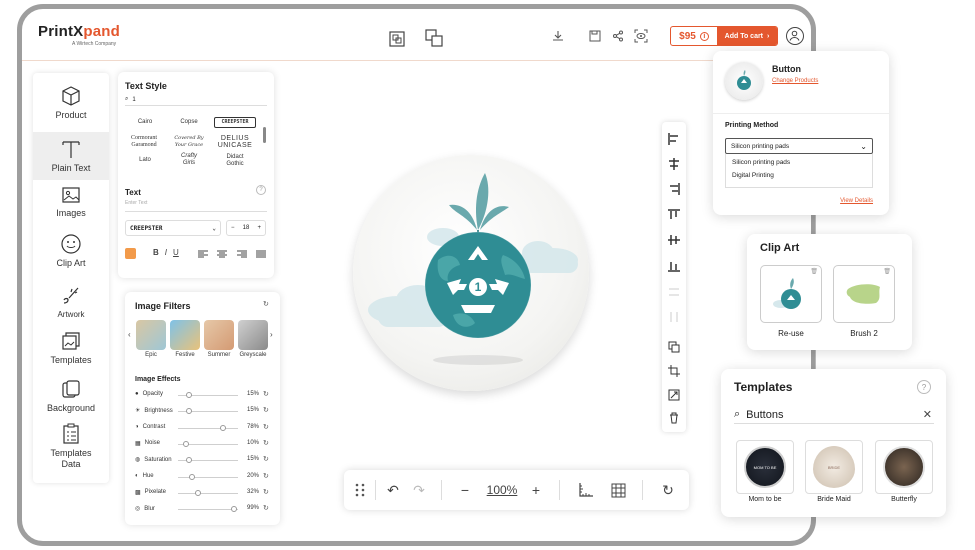 The image size is (975, 550). Describe the element at coordinates (397, 39) in the screenshot. I see `group-icon` at that location.